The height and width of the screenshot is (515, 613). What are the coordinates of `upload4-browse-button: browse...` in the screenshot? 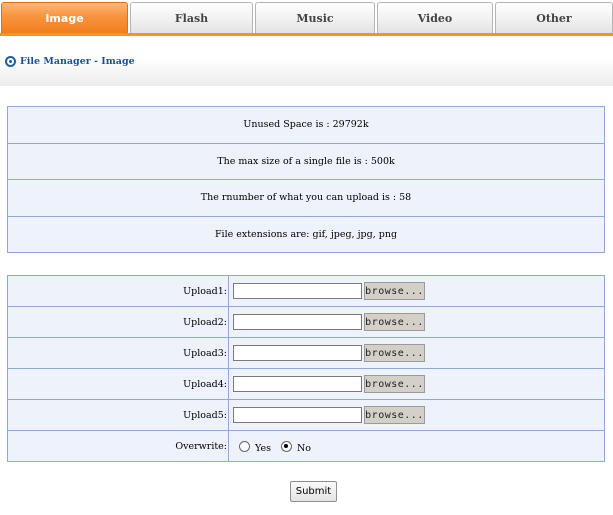 It's located at (394, 384).